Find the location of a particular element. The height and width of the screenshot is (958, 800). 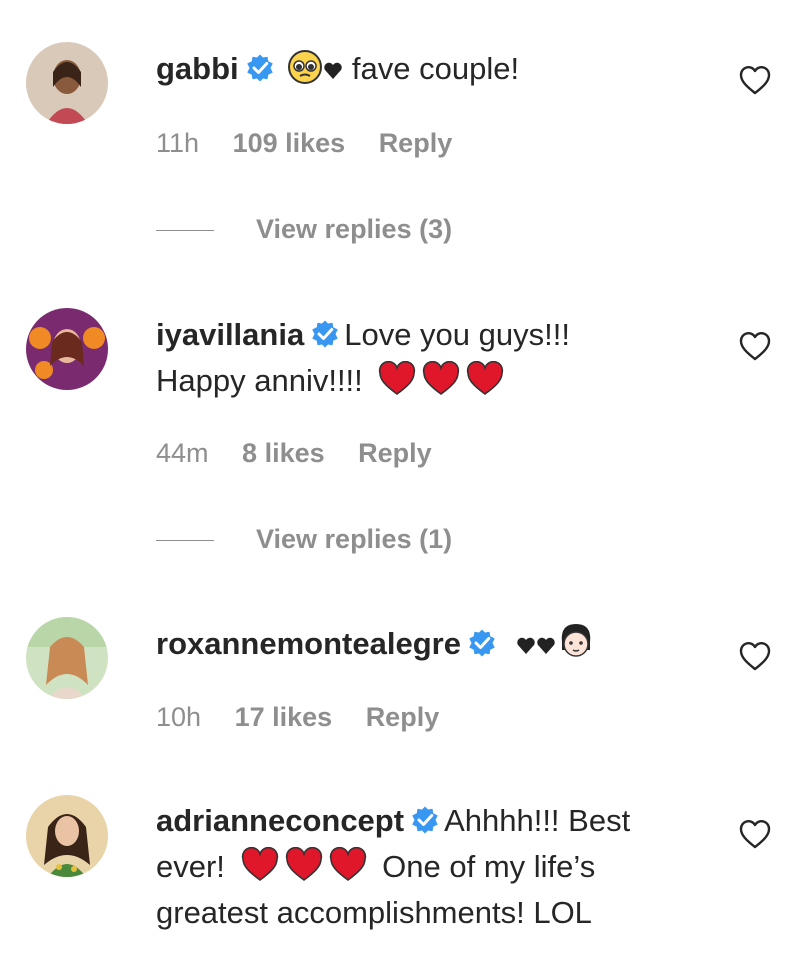

avatar-roxannemontealegre is located at coordinates (67, 658).